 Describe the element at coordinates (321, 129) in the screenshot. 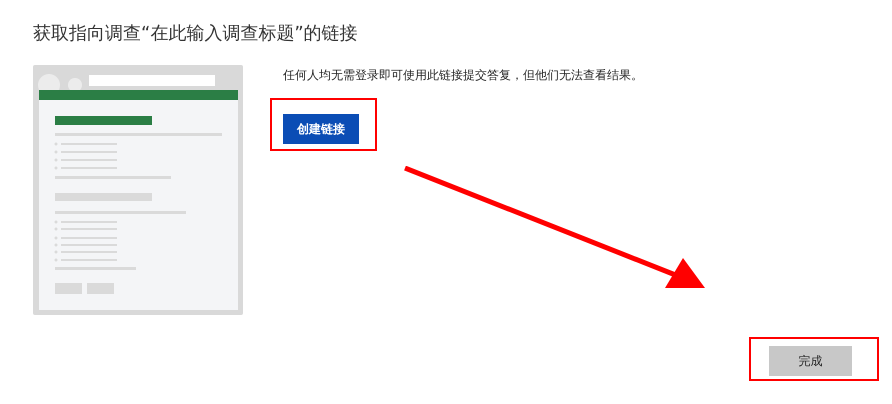

I see `create-link-button: 创建链接` at that location.